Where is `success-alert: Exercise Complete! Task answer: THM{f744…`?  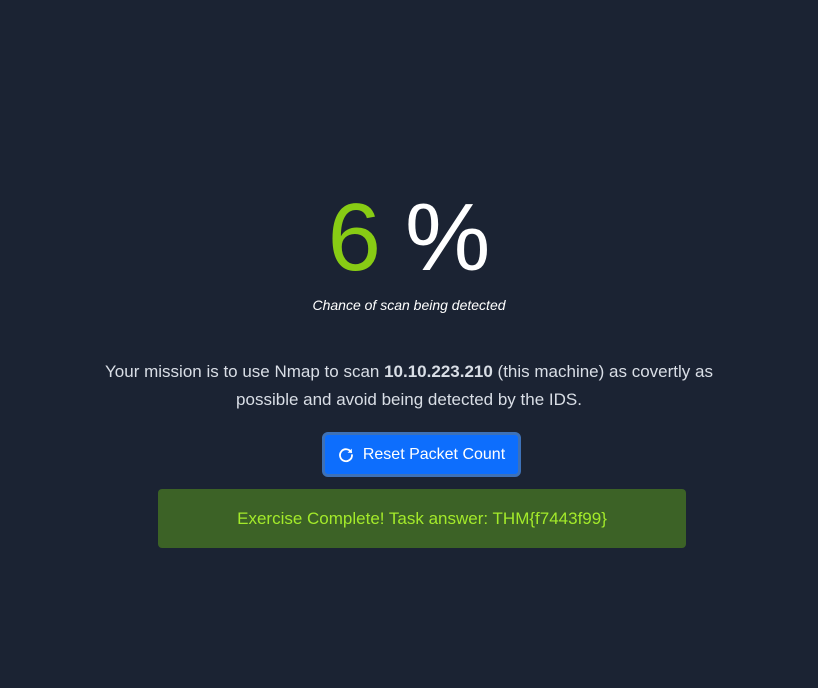 success-alert: Exercise Complete! Task answer: THM{f744… is located at coordinates (422, 518).